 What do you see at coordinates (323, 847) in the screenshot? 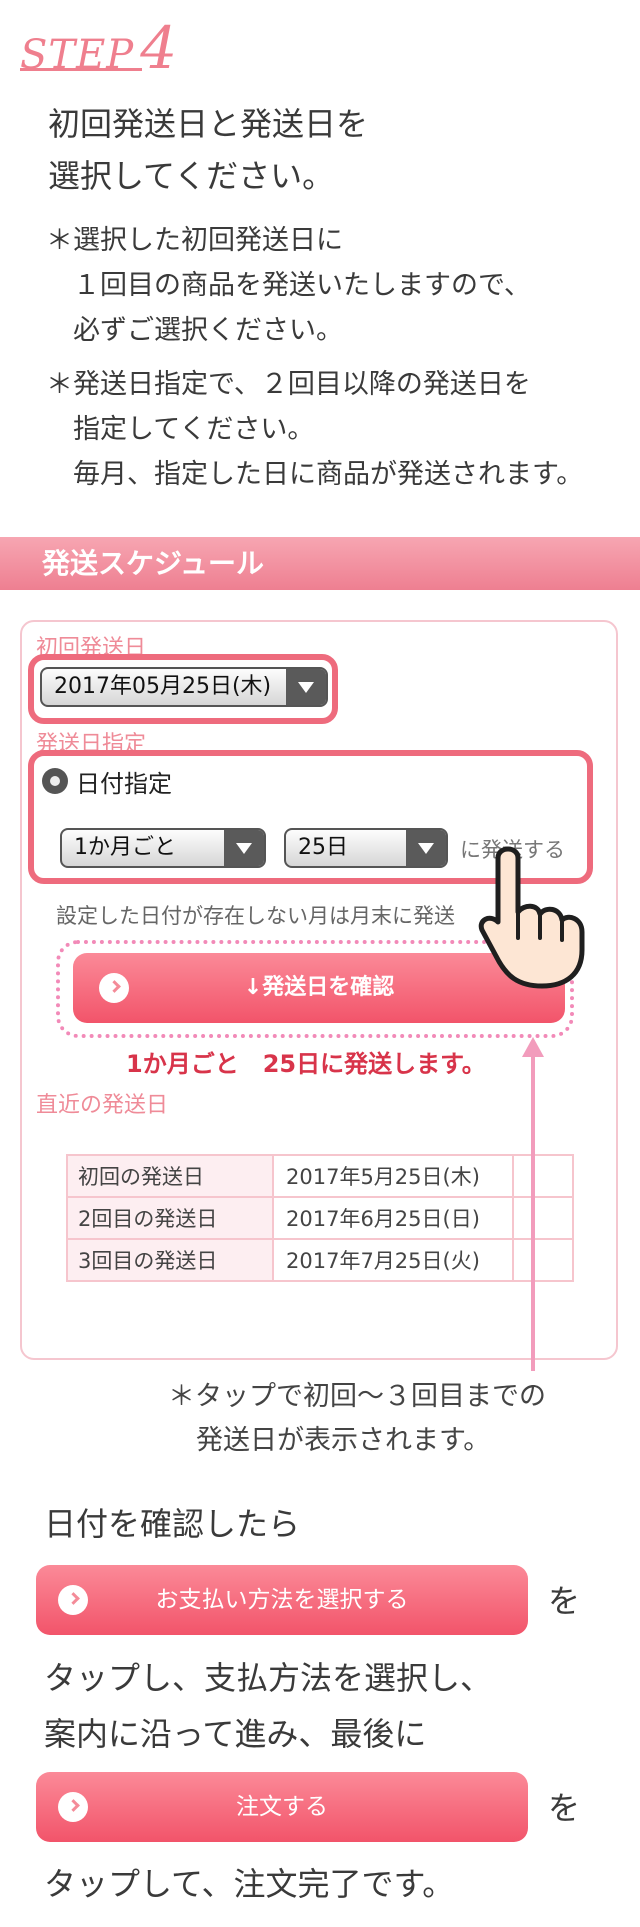
I see `day-value: 25日` at bounding box center [323, 847].